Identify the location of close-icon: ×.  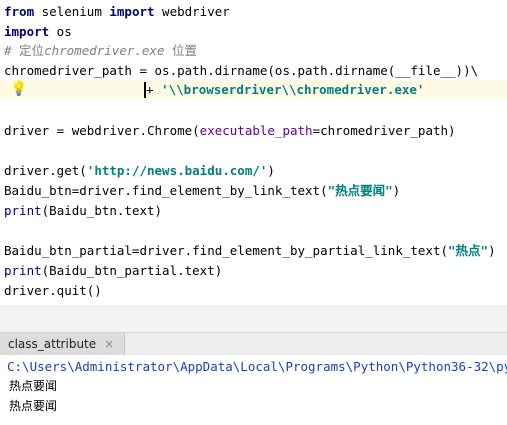
(109, 344).